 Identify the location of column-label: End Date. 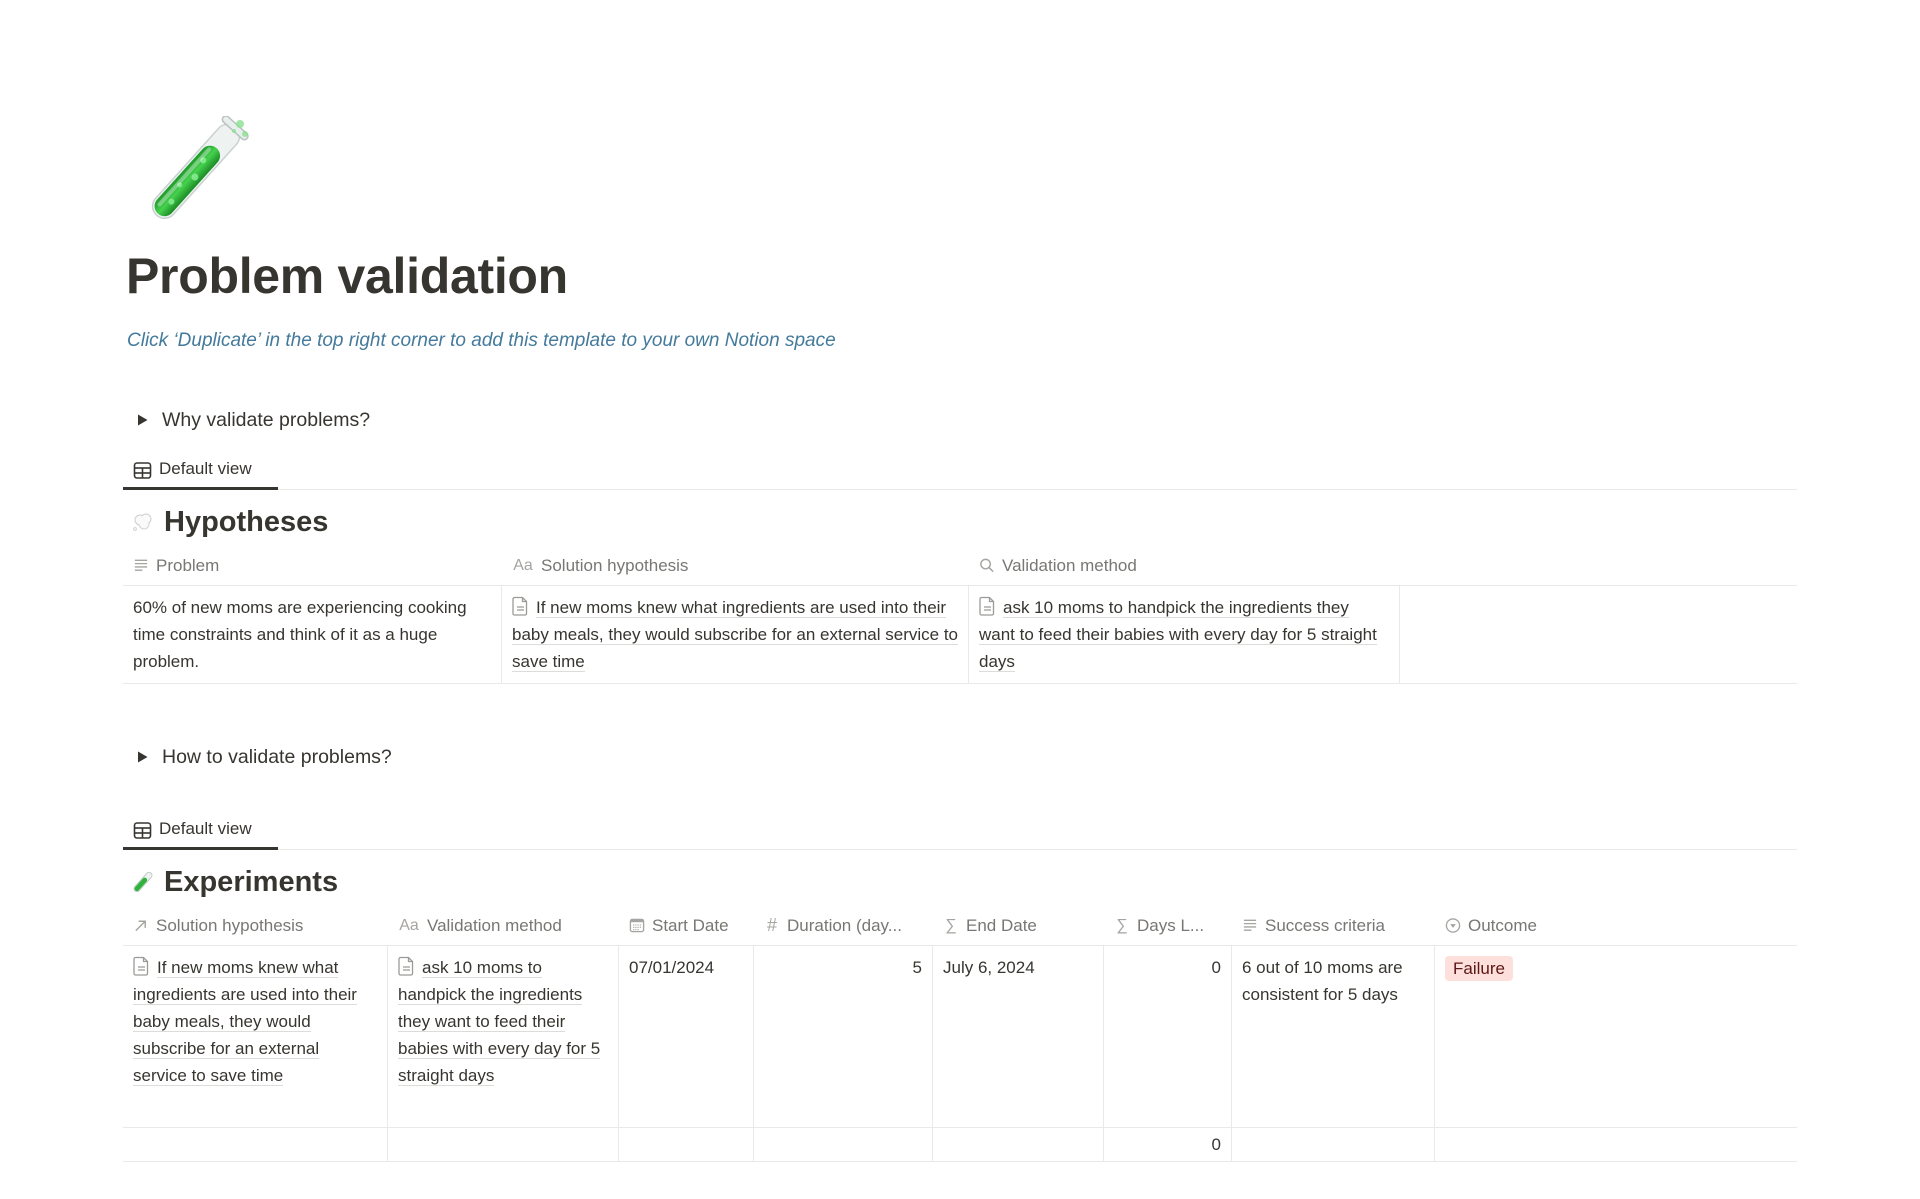
(1001, 925).